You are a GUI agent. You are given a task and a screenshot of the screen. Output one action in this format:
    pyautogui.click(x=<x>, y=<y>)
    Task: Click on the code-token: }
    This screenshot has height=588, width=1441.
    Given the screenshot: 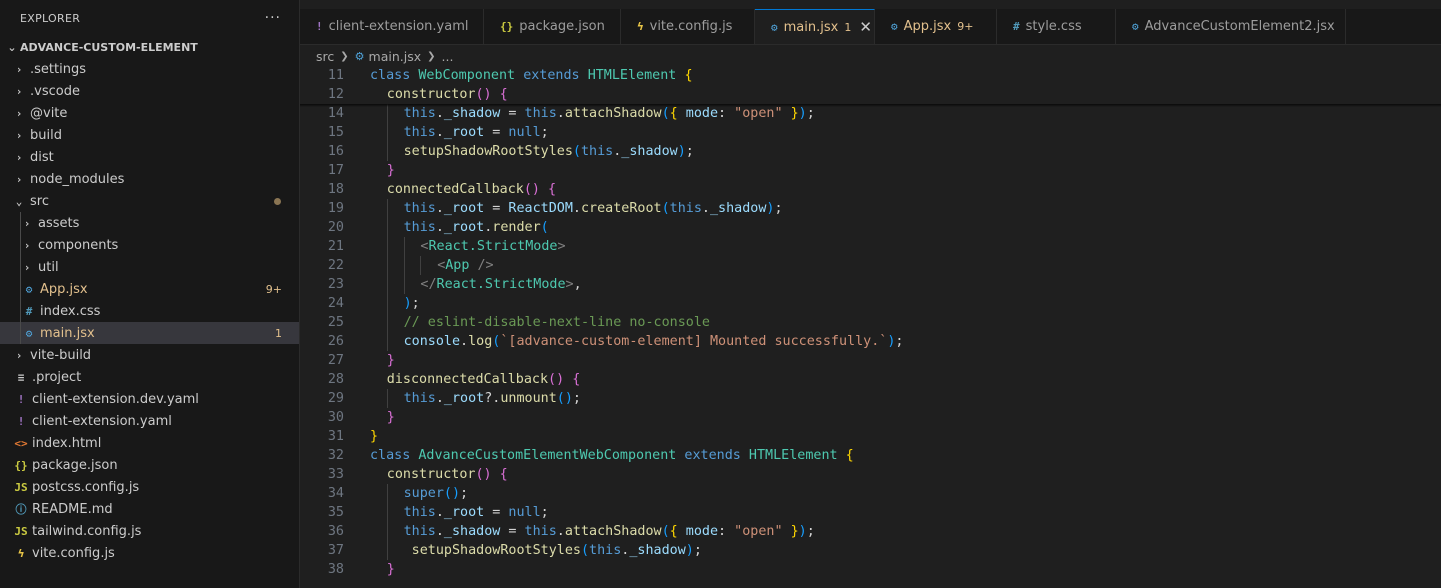 What is the action you would take?
    pyautogui.click(x=374, y=436)
    